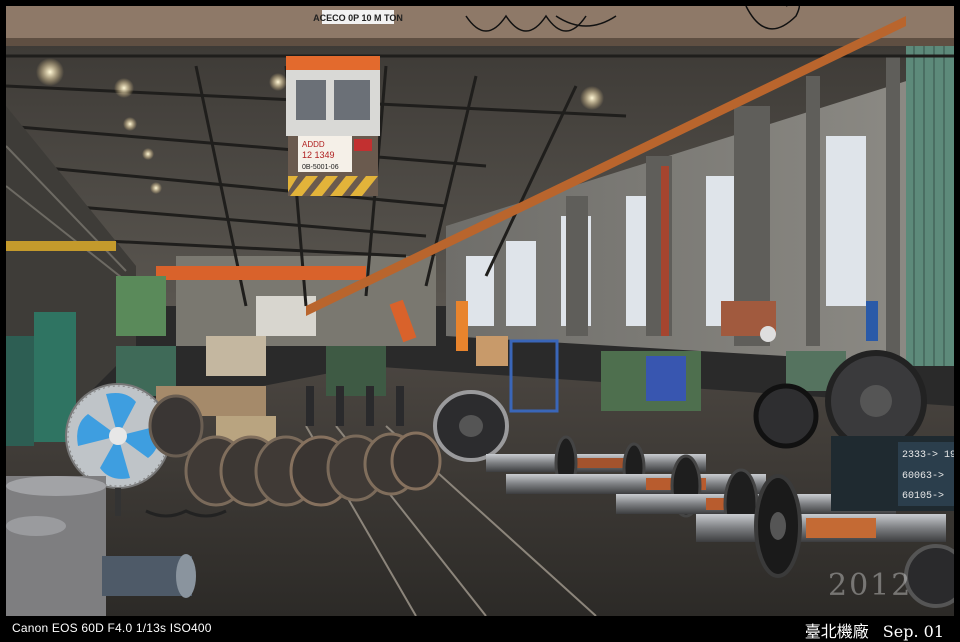 The image size is (960, 642). I want to click on rear-crane-beam, so click(261, 273).